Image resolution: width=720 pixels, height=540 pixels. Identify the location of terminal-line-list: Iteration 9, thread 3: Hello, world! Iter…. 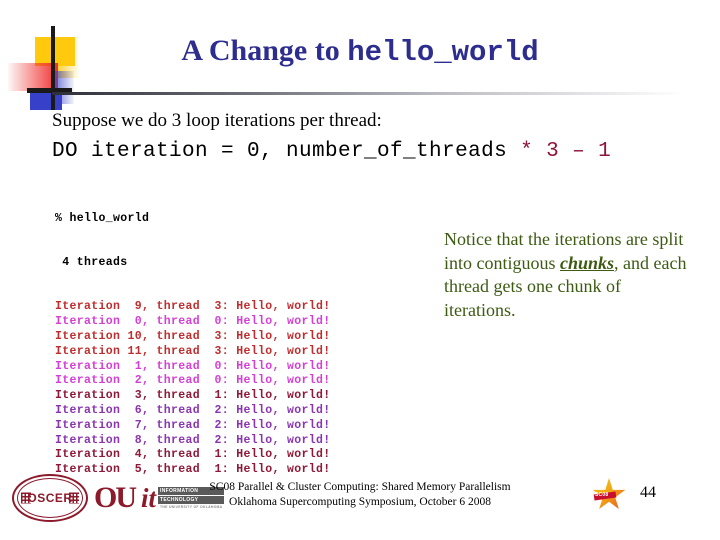
(193, 389).